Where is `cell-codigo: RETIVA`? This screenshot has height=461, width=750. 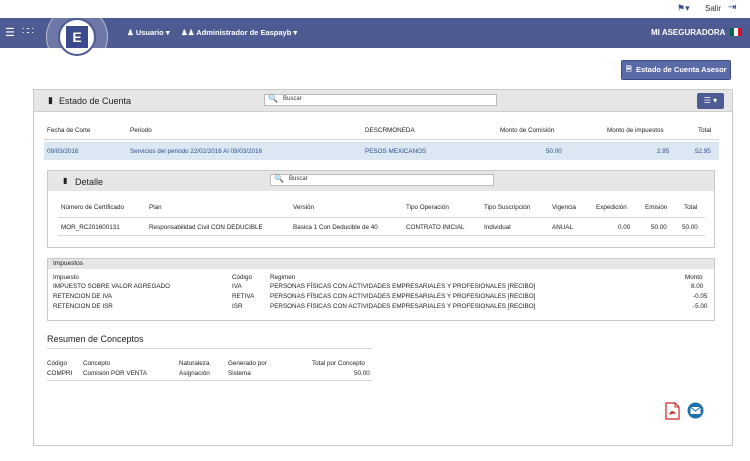 cell-codigo: RETIVA is located at coordinates (243, 296).